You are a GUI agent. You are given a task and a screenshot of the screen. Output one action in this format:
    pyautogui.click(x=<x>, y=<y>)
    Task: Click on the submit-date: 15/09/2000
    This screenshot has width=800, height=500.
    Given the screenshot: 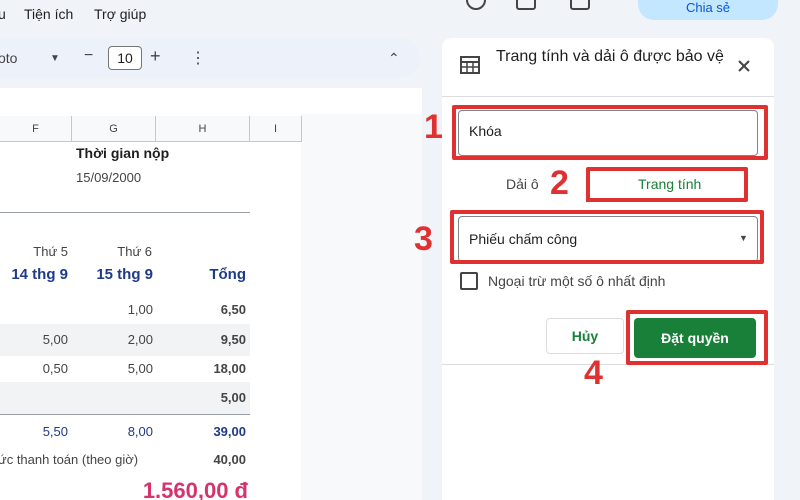 What is the action you would take?
    pyautogui.click(x=109, y=177)
    